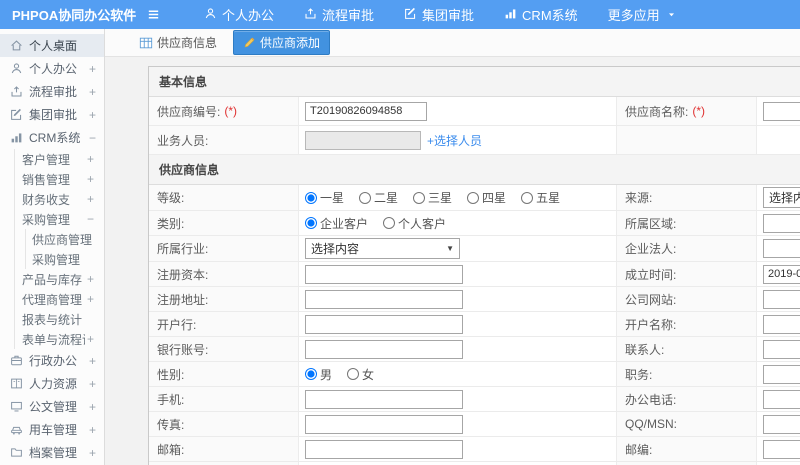  I want to click on sidebar-item-archive-mgmt: 档案管理 +, so click(52, 452).